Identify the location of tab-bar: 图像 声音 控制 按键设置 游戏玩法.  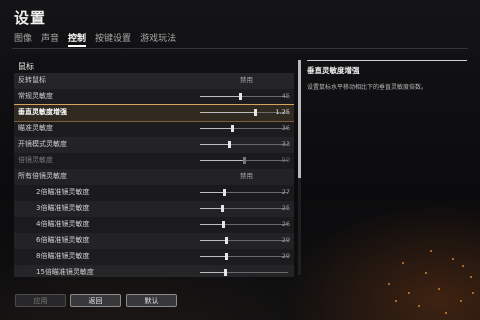
(95, 39).